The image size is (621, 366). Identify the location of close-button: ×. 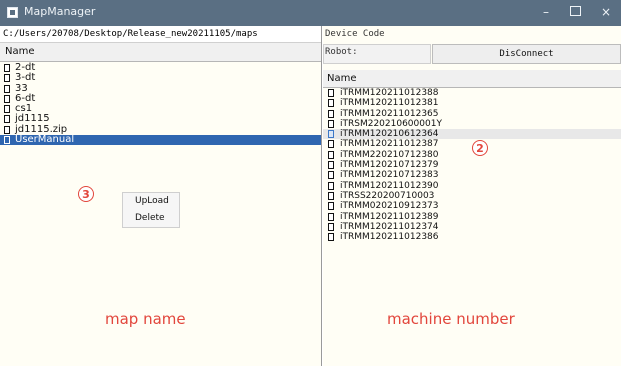
(606, 13).